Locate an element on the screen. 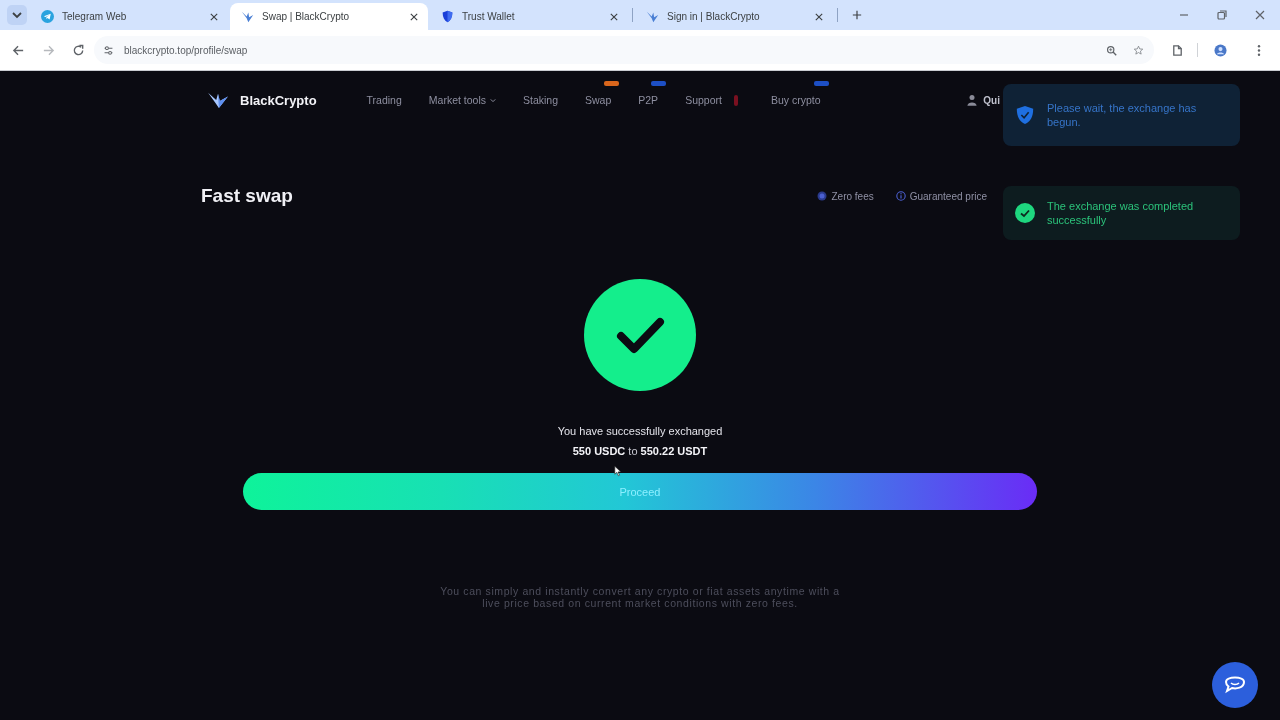 The height and width of the screenshot is (720, 1280). feature-label: Zero fees is located at coordinates (852, 196).